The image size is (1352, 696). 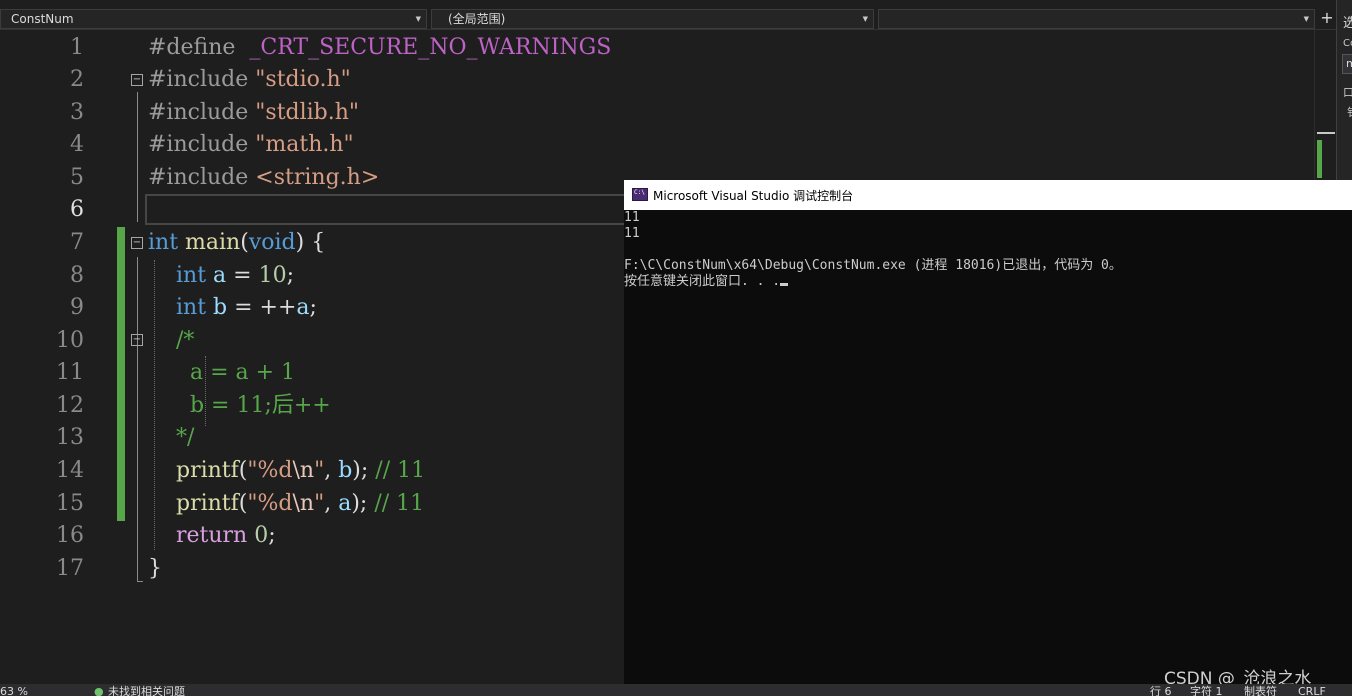 I want to click on code-text: }, so click(x=155, y=568).